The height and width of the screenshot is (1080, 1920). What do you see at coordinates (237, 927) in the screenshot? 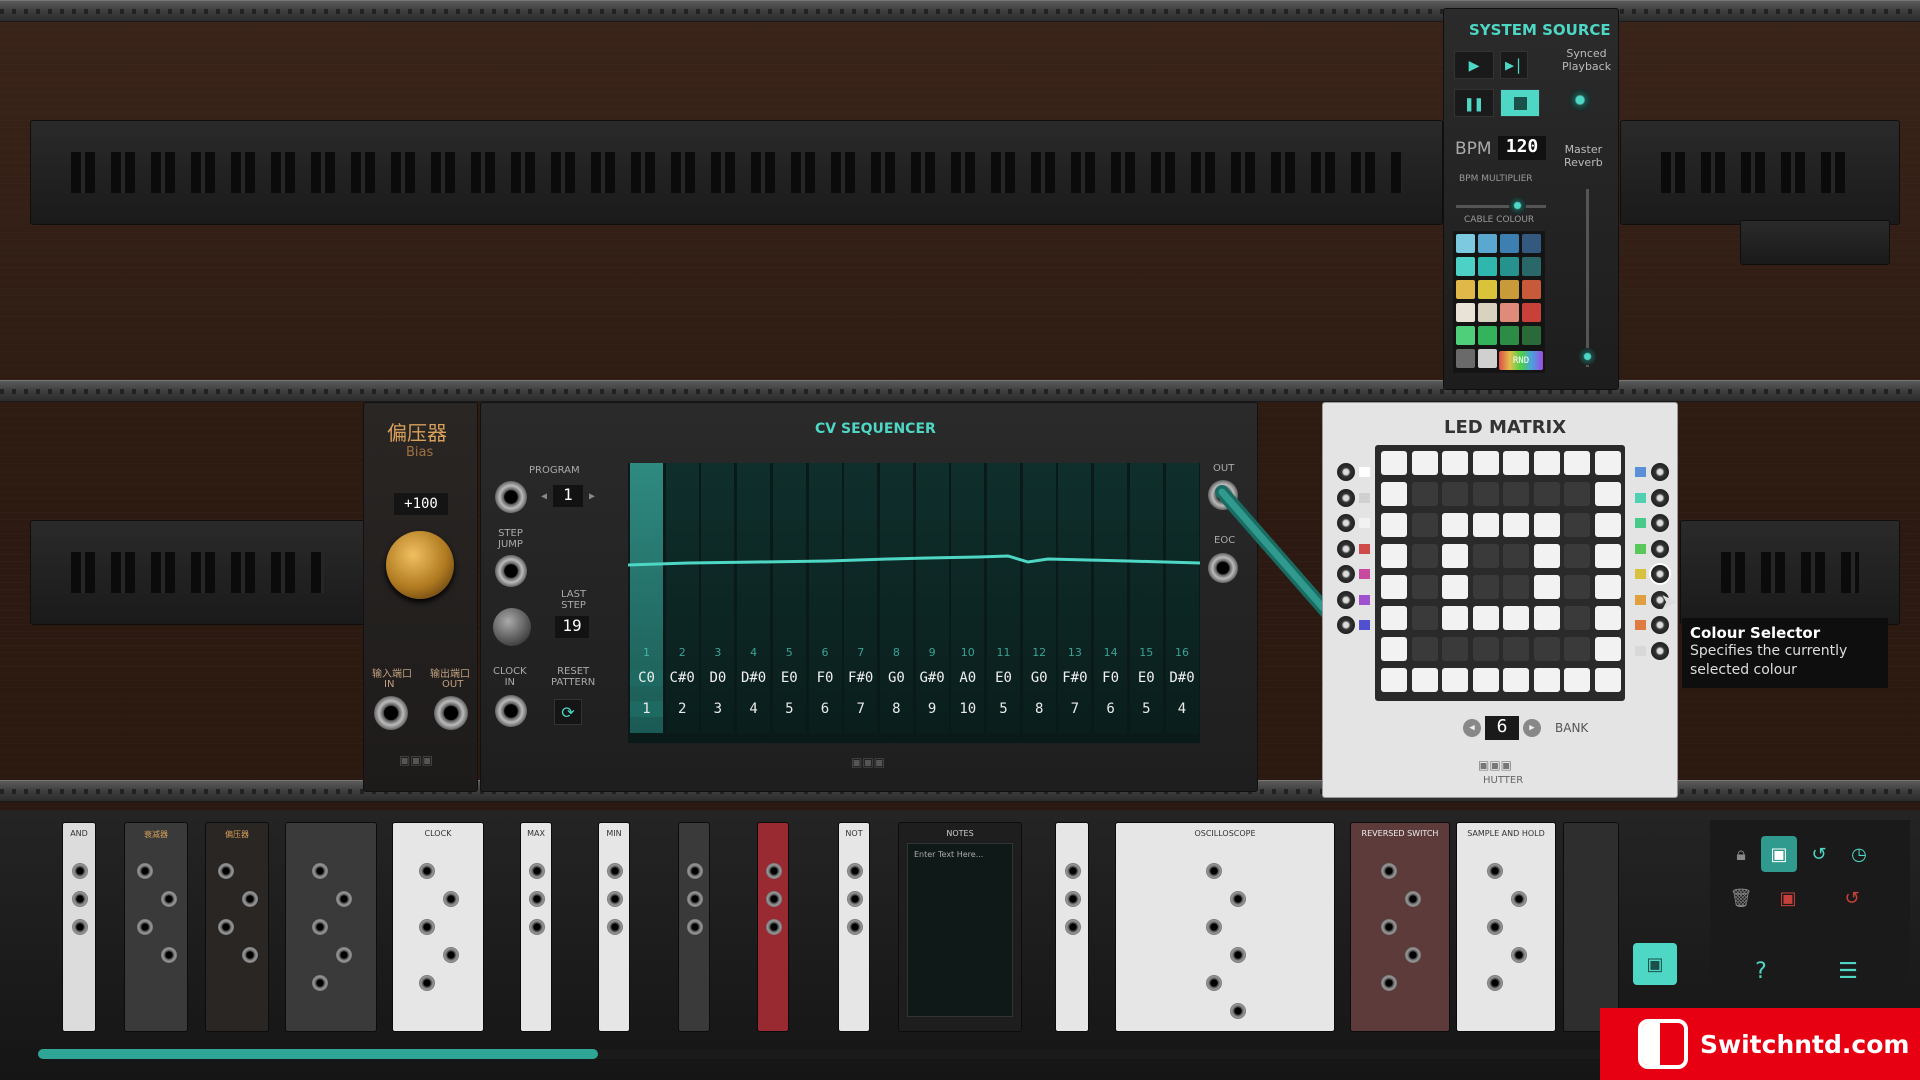
I see `tray-module: 偏压器` at bounding box center [237, 927].